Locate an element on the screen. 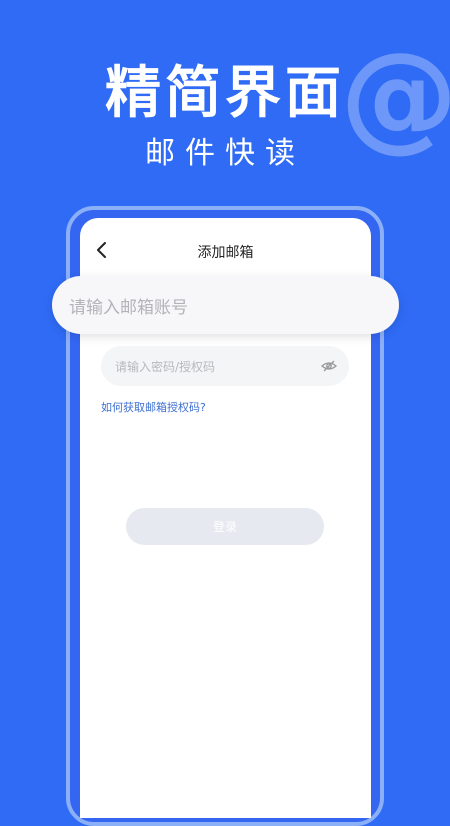 The image size is (450, 826). password-placeholder: 请输入密码/授权码 is located at coordinates (165, 366).